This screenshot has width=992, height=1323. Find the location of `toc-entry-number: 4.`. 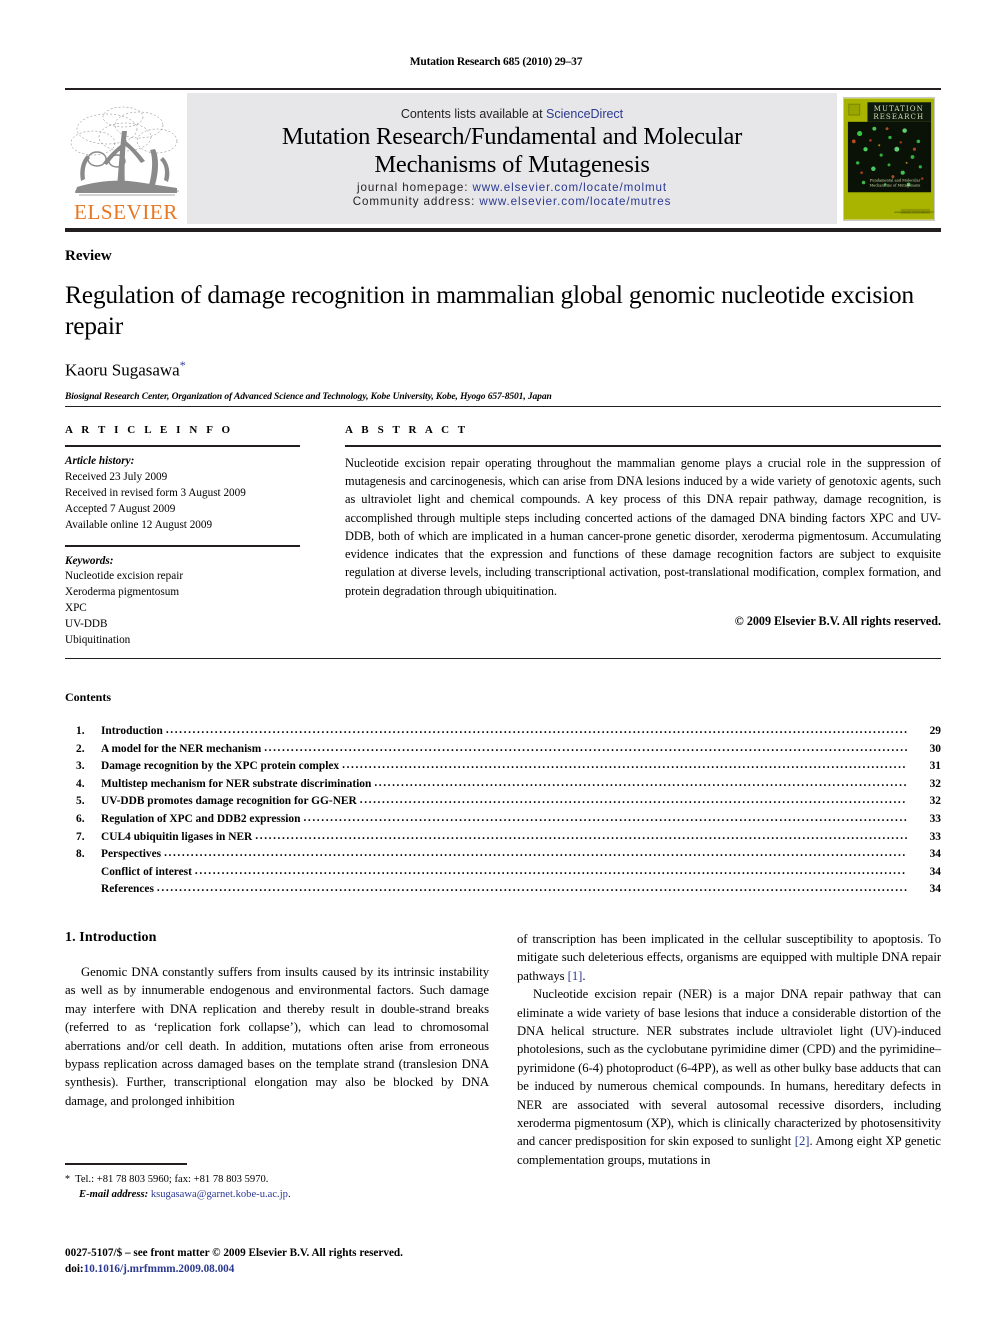

toc-entry-number: 4. is located at coordinates (80, 783).